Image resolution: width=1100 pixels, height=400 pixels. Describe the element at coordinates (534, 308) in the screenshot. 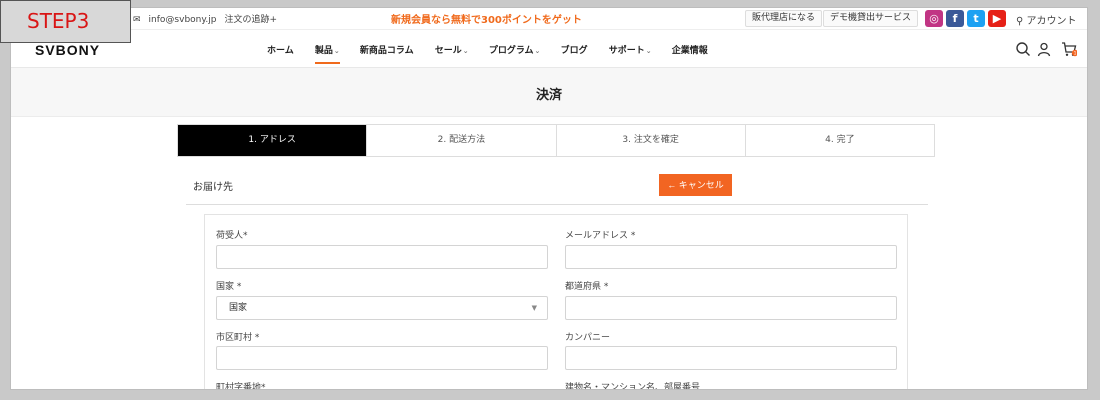

I see `chevron-down-icon: ▼` at that location.